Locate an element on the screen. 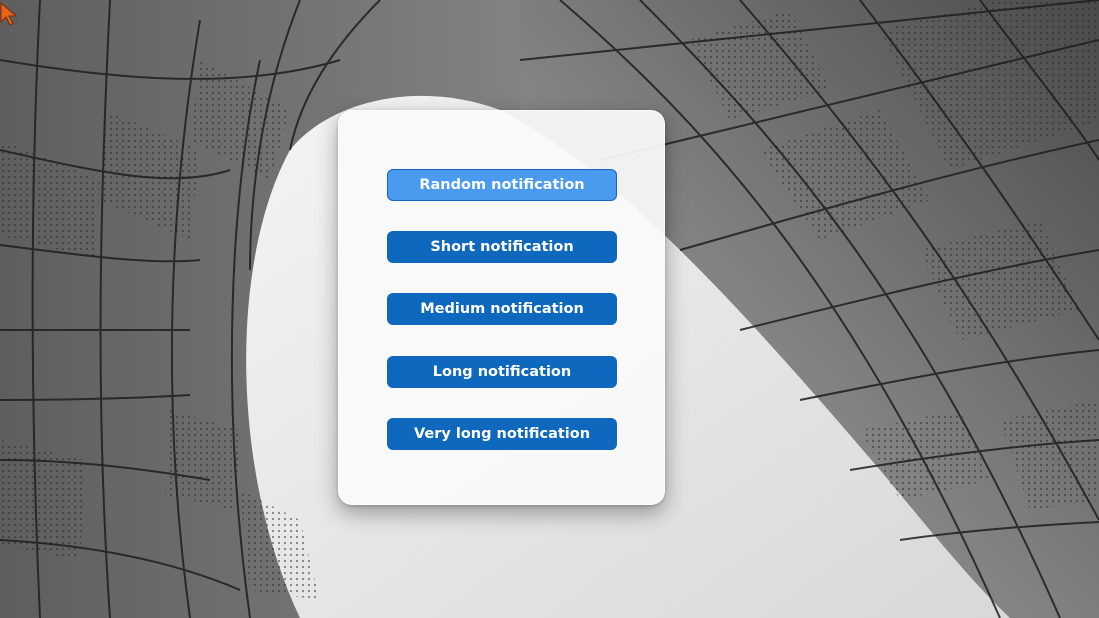  very-long-notification-button: Very long notification is located at coordinates (502, 434).